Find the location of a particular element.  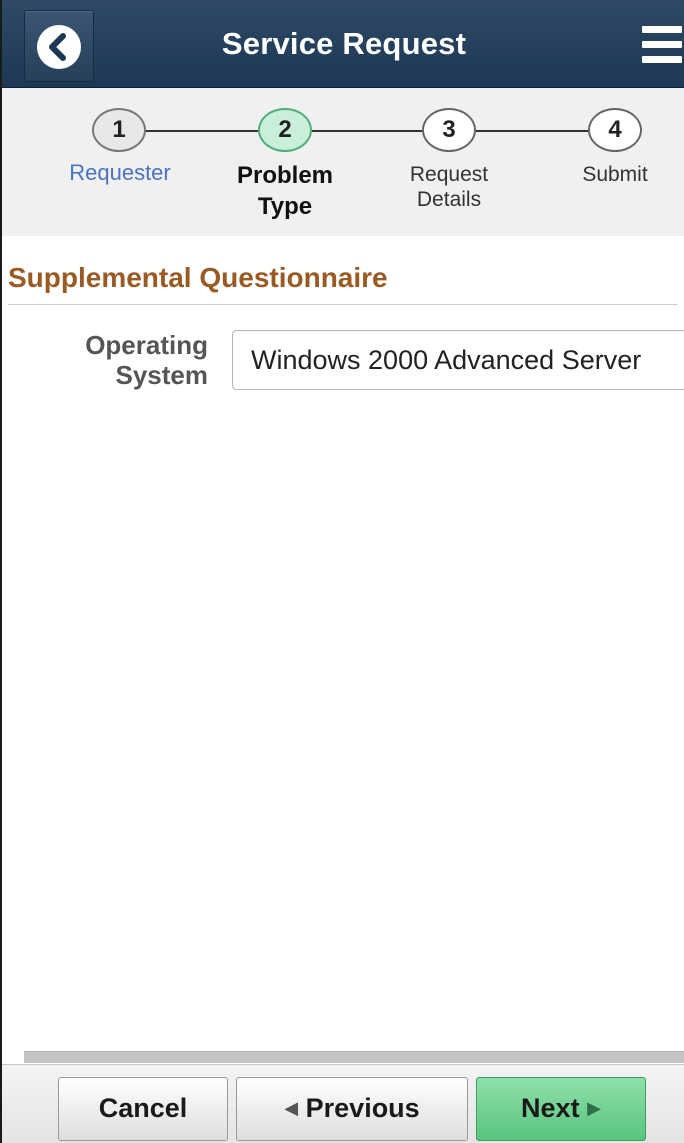

previous-button-label: Previous is located at coordinates (362, 1108).